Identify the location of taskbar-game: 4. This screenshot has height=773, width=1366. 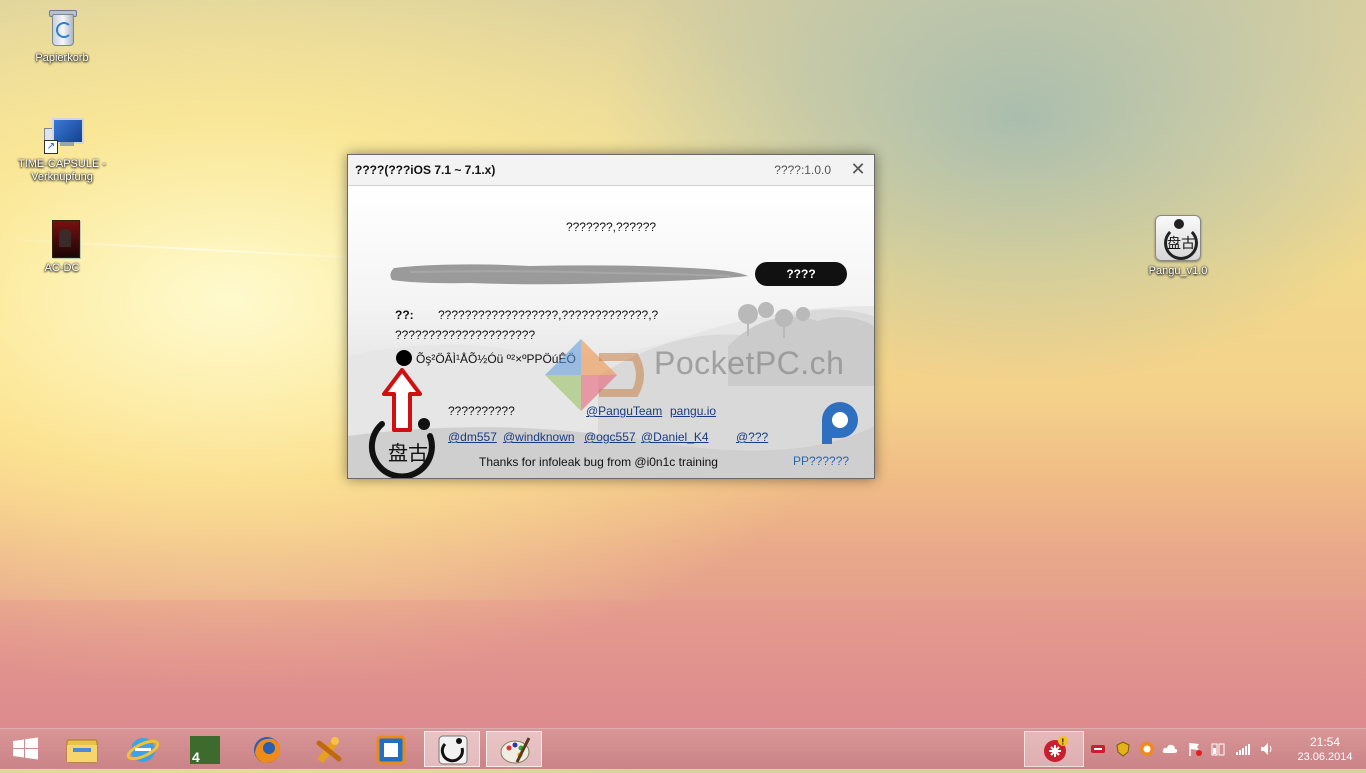
(205, 749).